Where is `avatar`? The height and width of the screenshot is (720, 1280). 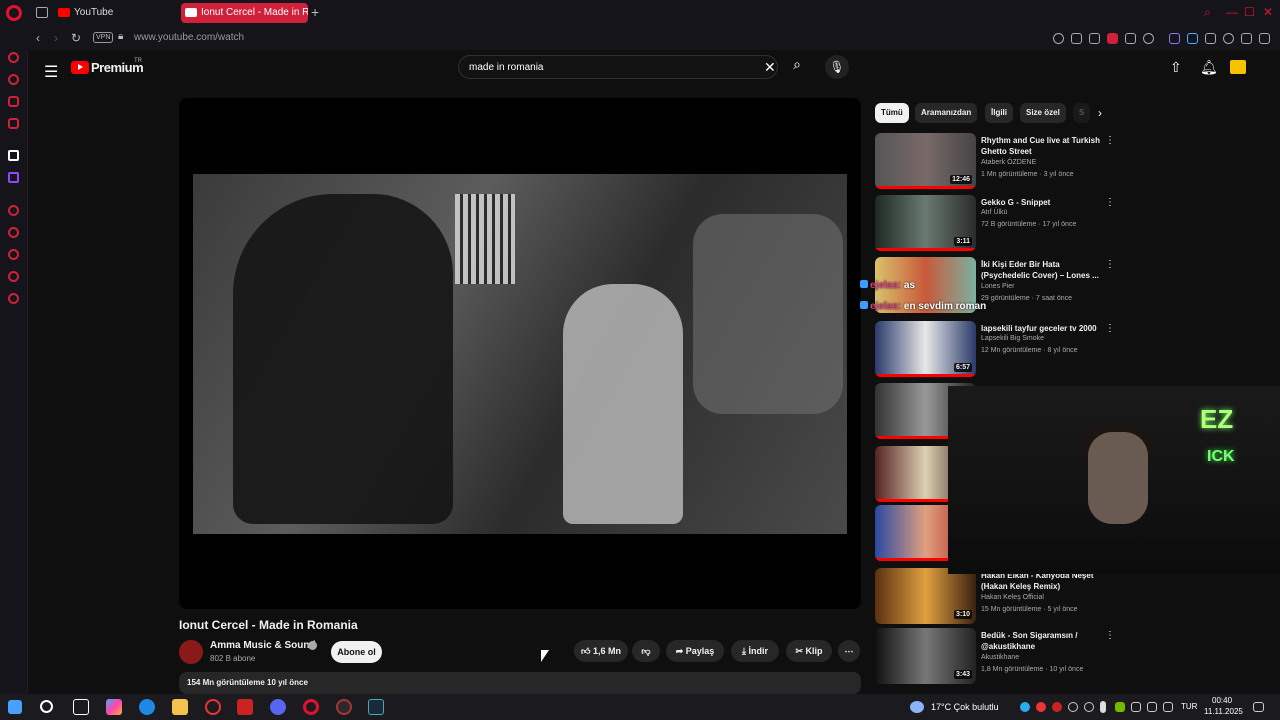
avatar is located at coordinates (1238, 67).